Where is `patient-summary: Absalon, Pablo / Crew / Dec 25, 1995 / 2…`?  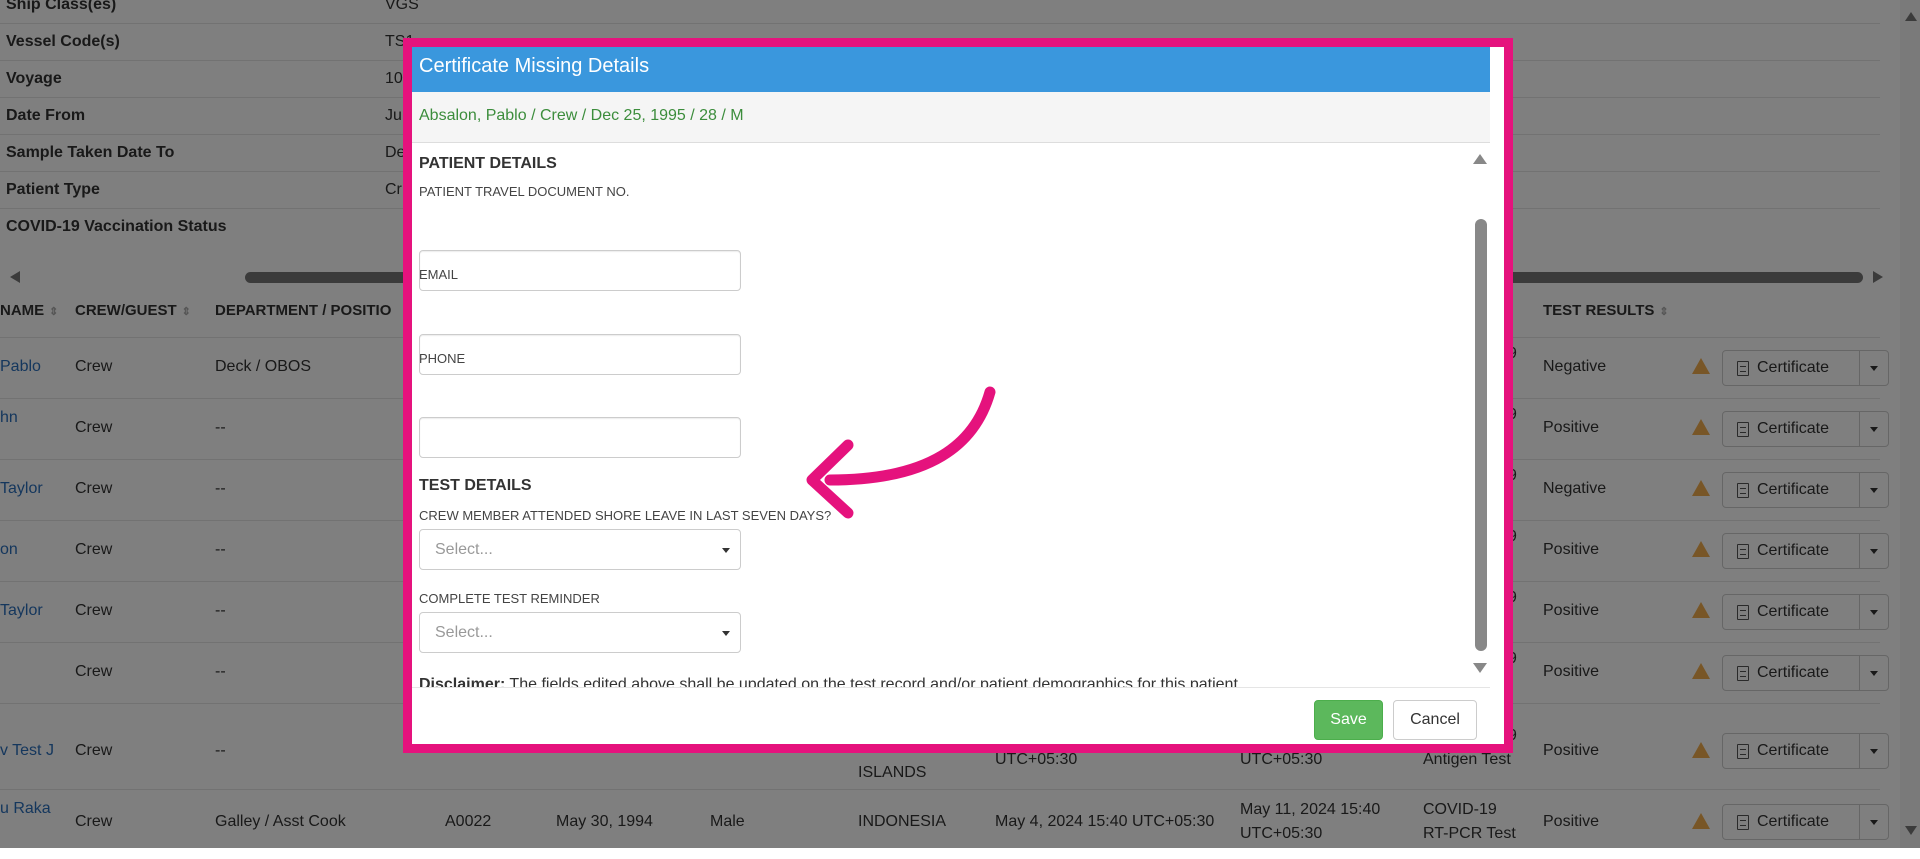
patient-summary: Absalon, Pablo / Crew / Dec 25, 1995 / 2… is located at coordinates (581, 115).